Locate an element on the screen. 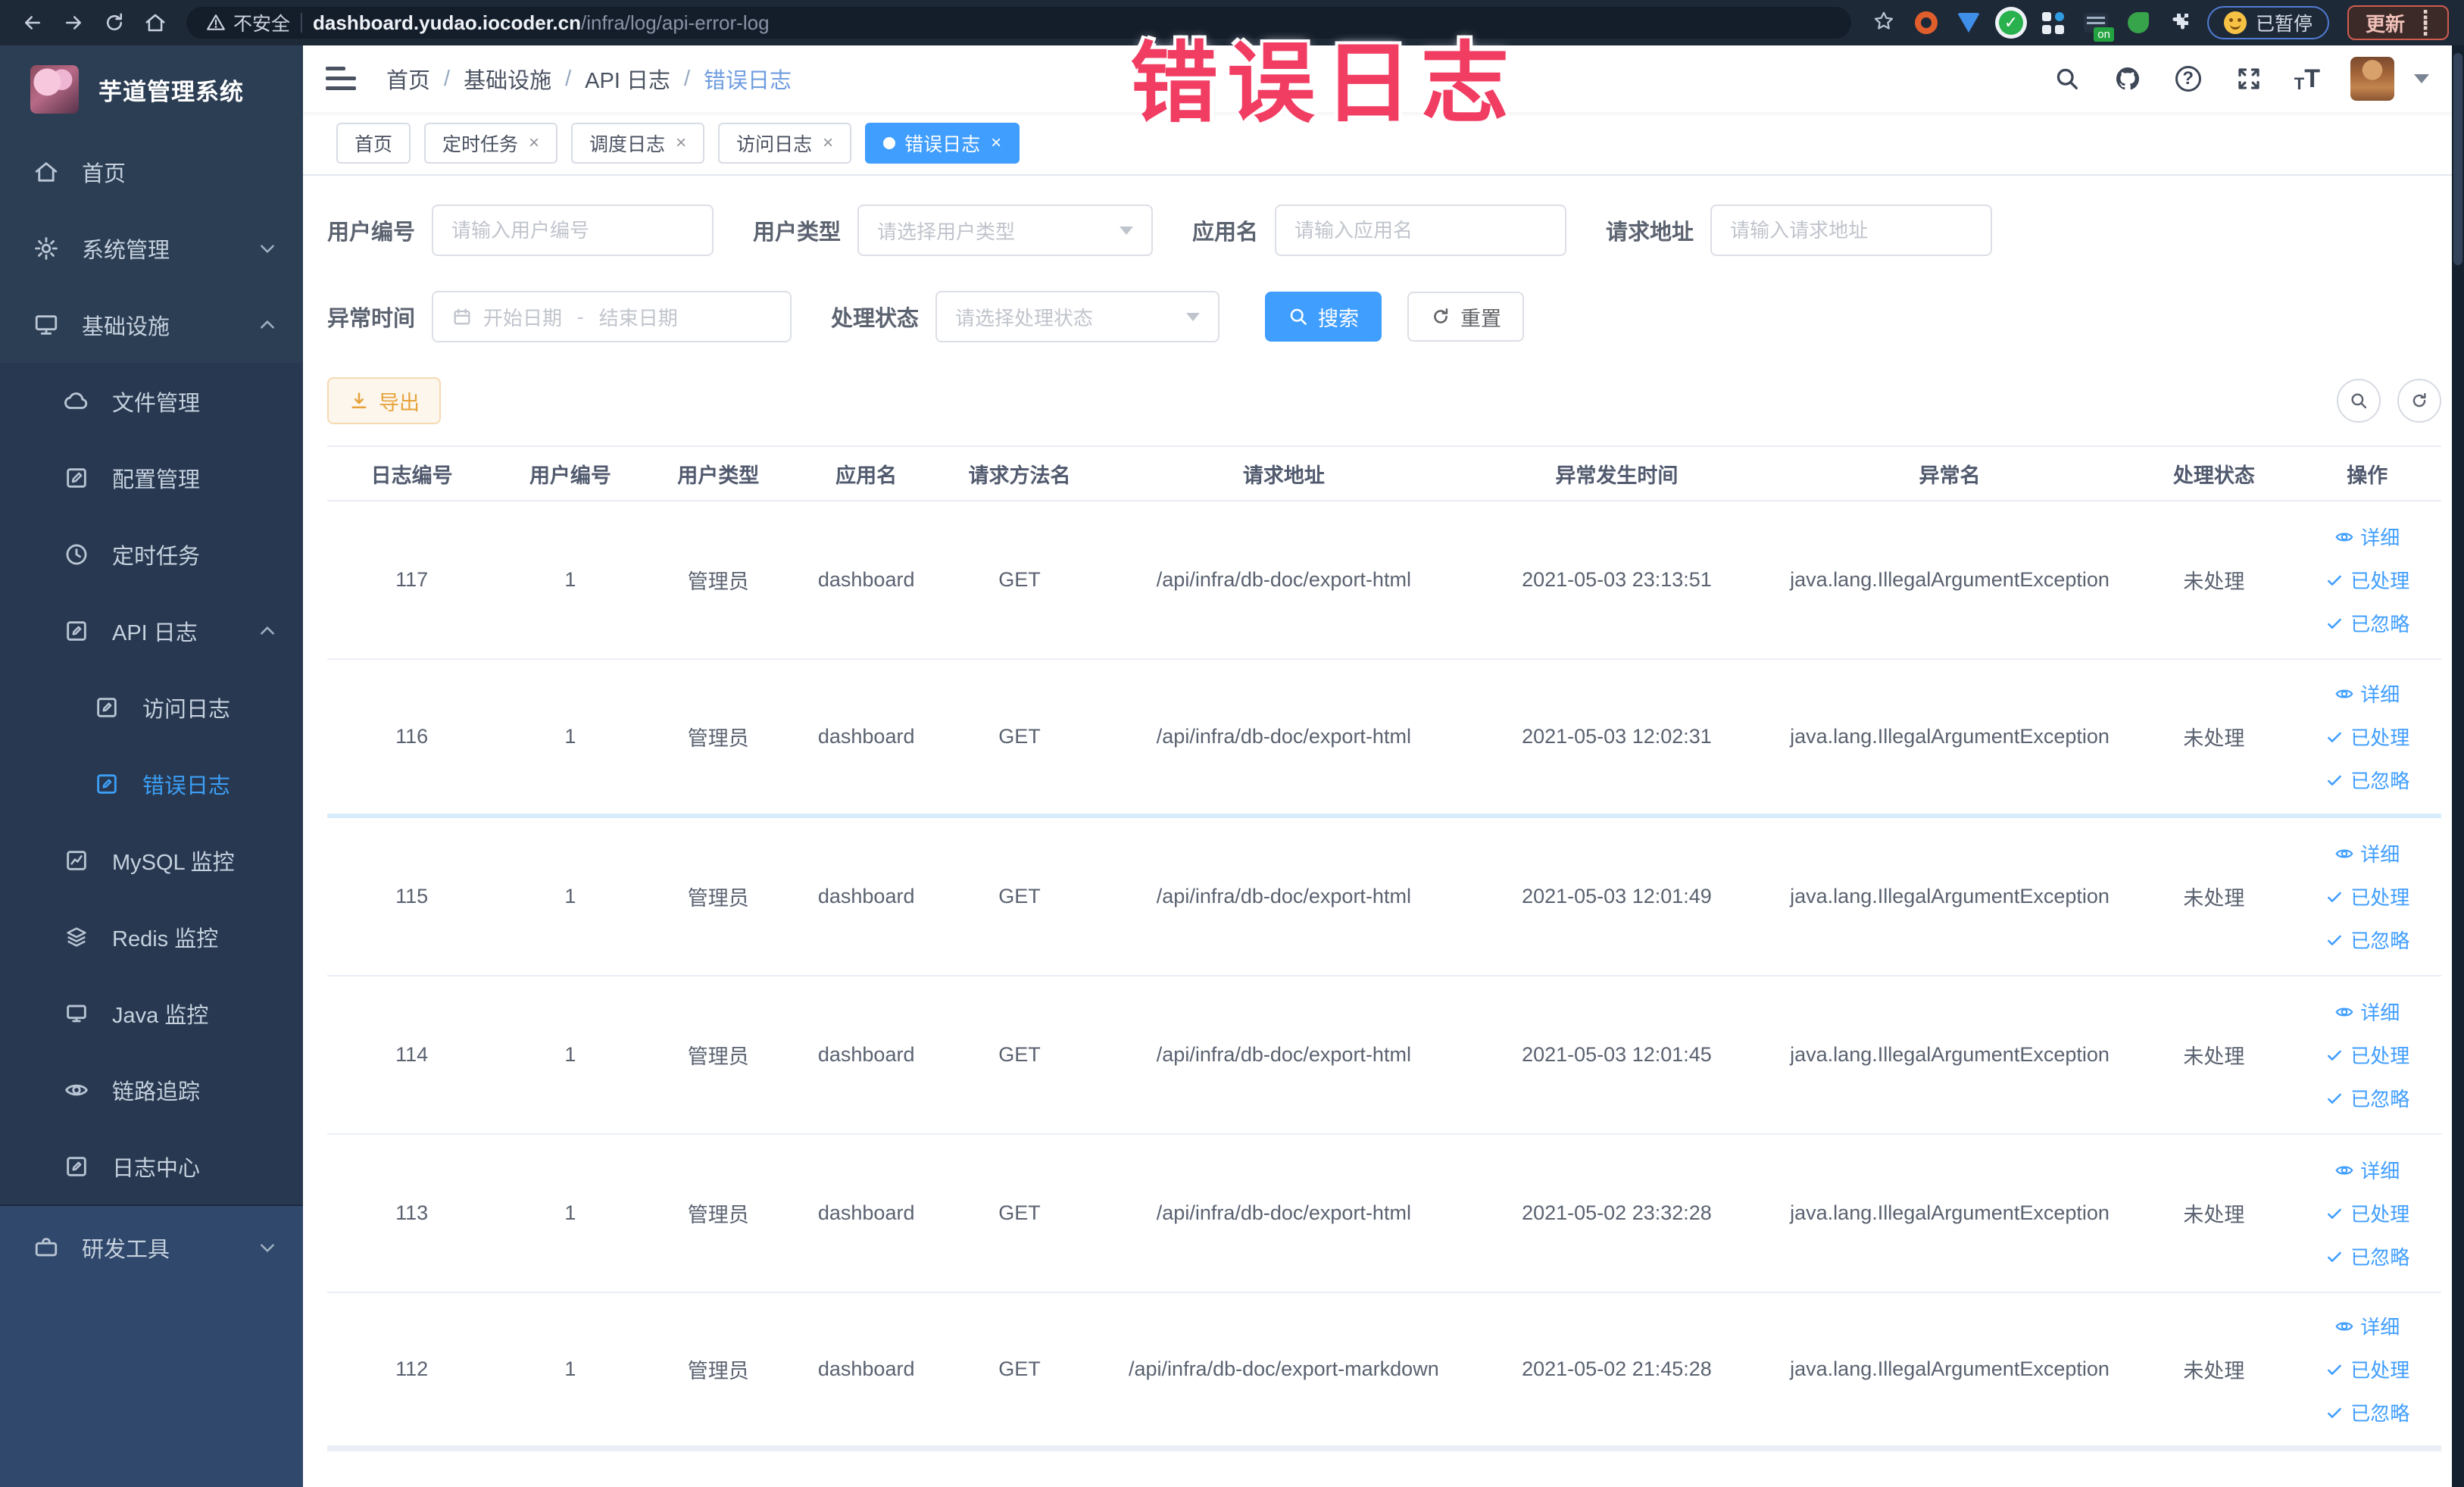  sidebar-item-home: 首页 is located at coordinates (151, 171).